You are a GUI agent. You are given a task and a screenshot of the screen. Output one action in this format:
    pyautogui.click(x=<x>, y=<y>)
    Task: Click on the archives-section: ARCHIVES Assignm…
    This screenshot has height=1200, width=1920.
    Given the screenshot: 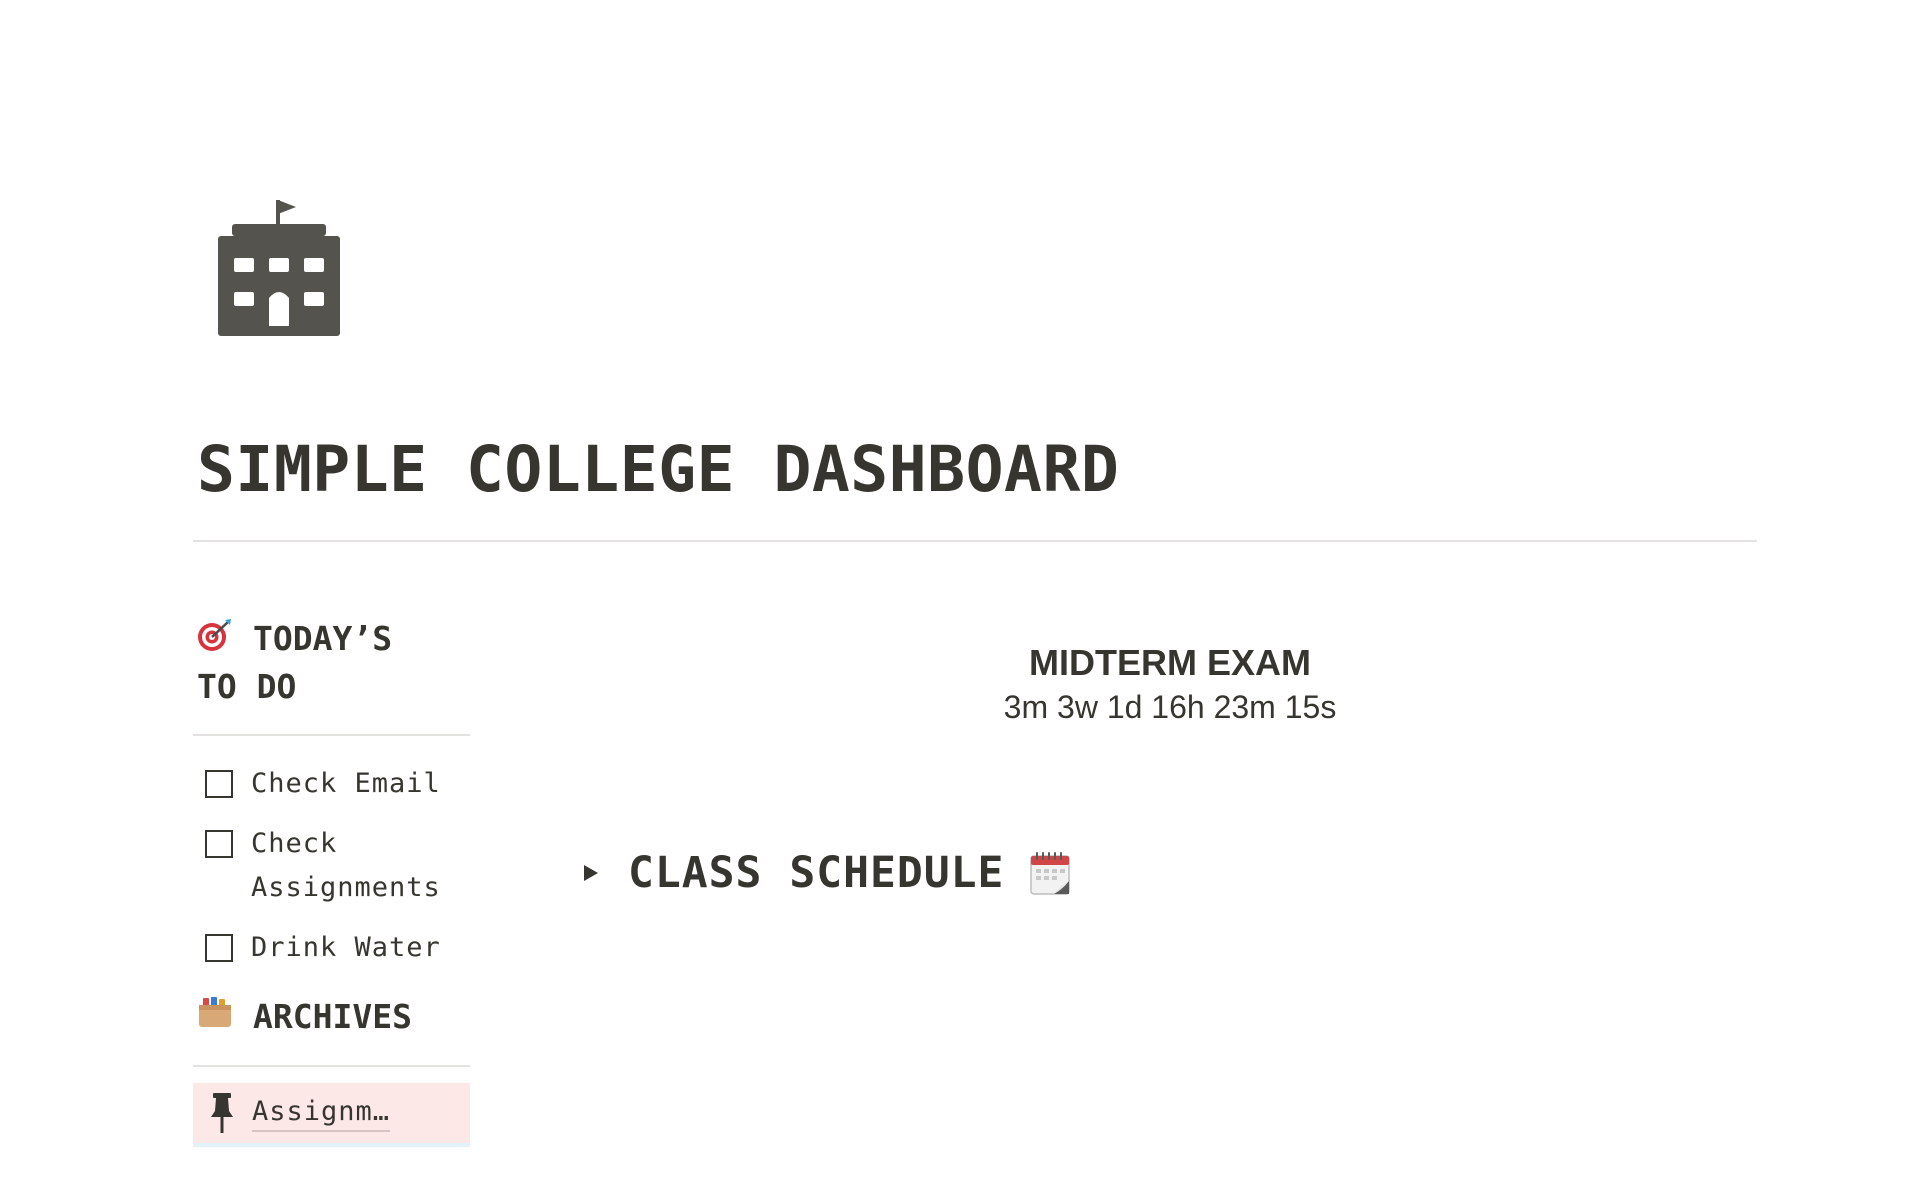 What is the action you would take?
    pyautogui.click(x=331, y=1070)
    